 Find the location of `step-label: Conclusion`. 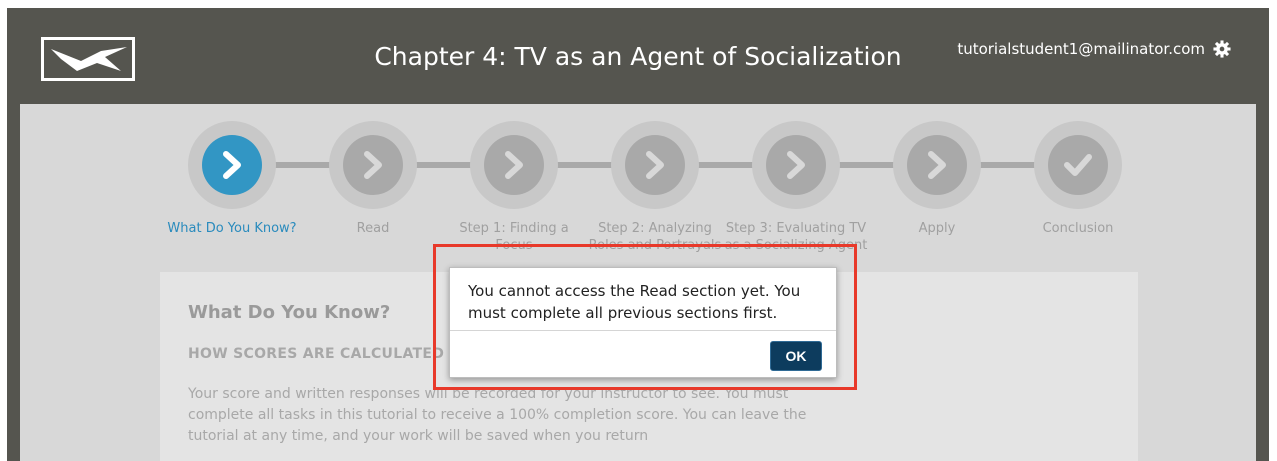

step-label: Conclusion is located at coordinates (1078, 228).